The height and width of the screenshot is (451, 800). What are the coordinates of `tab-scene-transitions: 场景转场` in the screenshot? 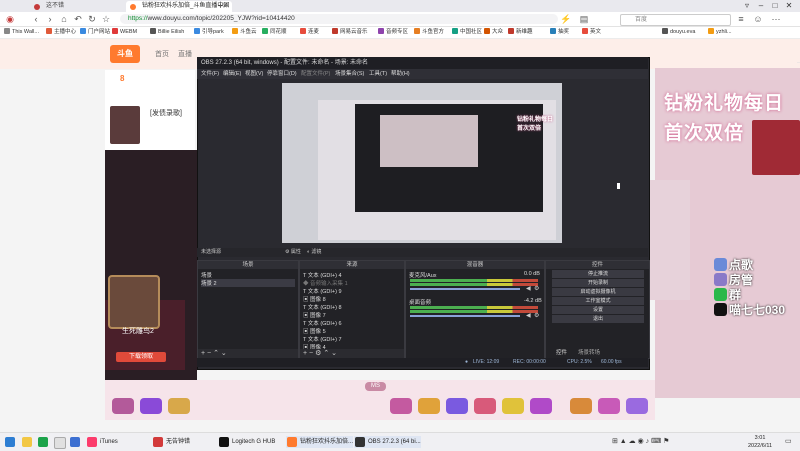 It's located at (589, 352).